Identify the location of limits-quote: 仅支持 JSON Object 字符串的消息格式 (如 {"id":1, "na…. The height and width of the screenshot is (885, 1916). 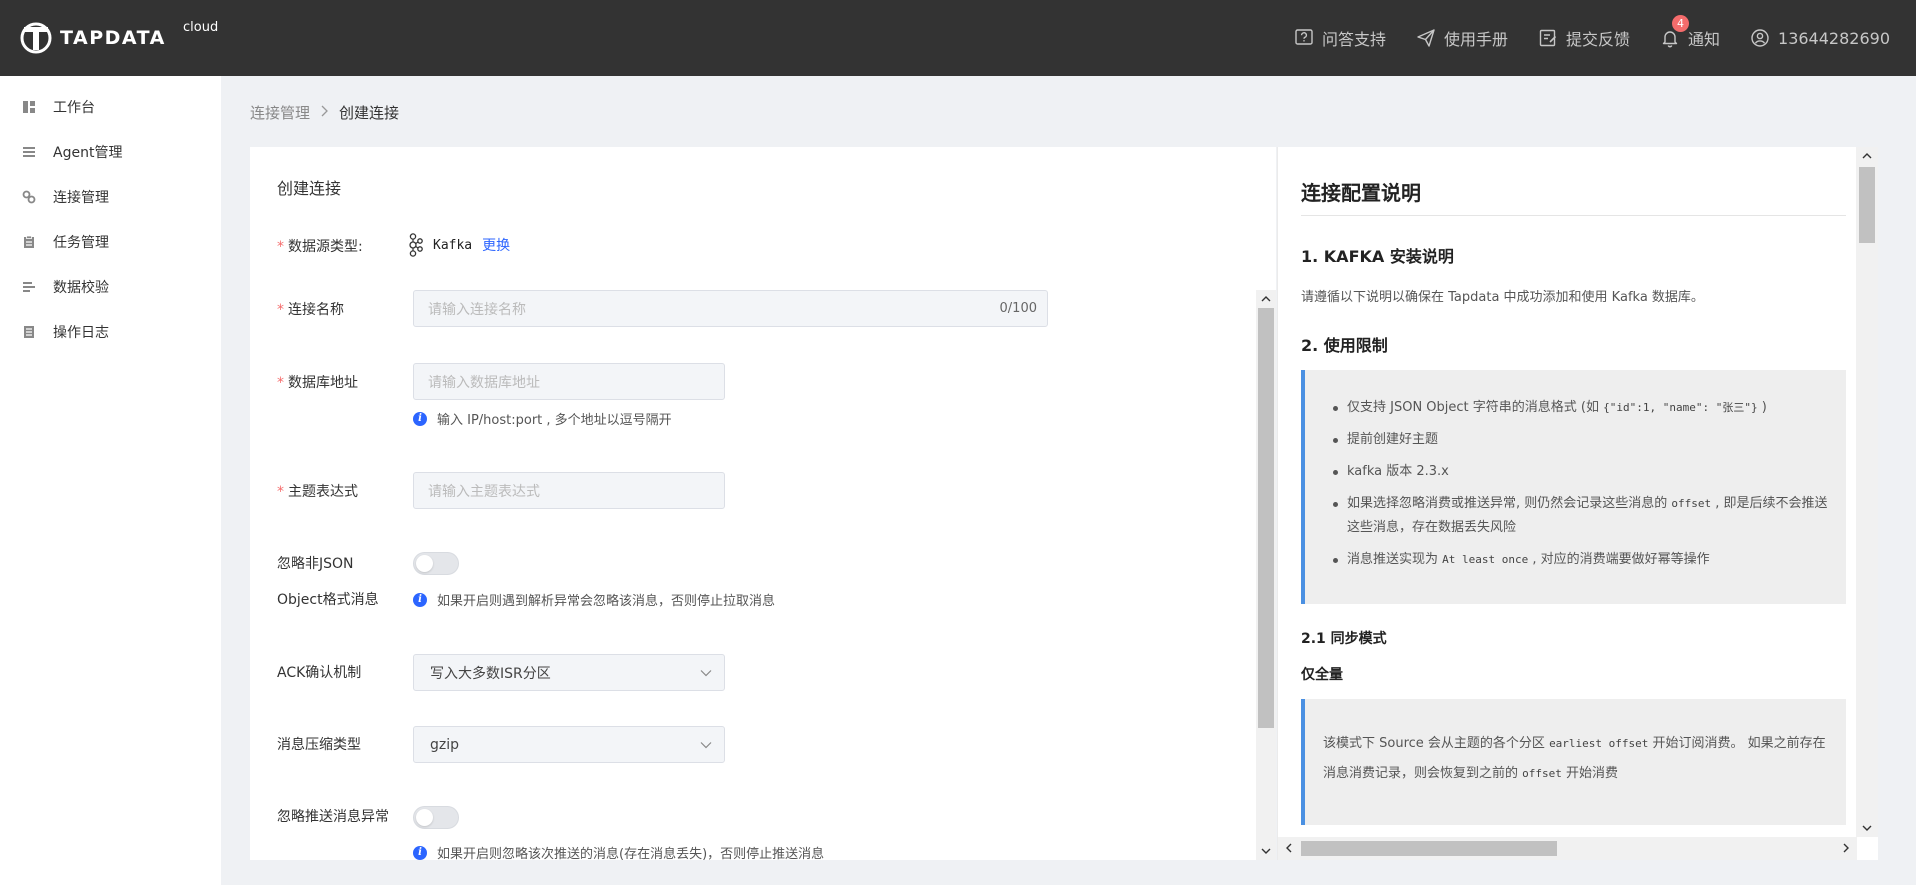
(1573, 487).